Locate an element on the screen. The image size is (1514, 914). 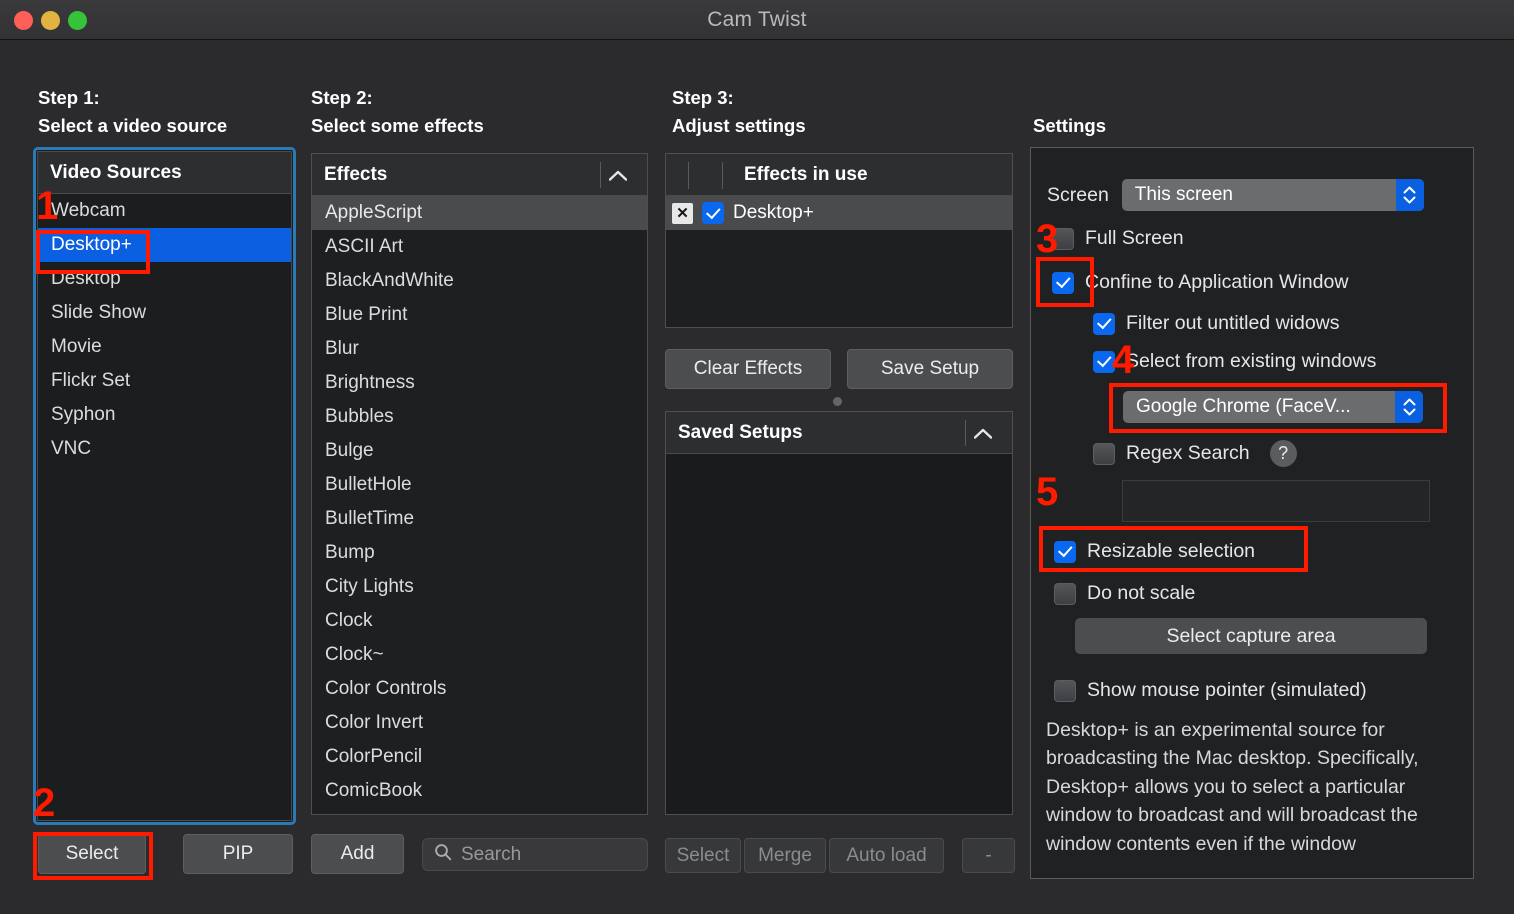
list-item: Brightness is located at coordinates (479, 383).